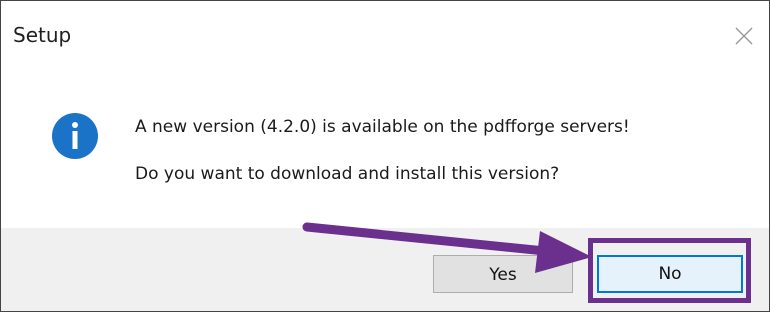 The width and height of the screenshot is (770, 312). Describe the element at coordinates (744, 36) in the screenshot. I see `close-icon` at that location.